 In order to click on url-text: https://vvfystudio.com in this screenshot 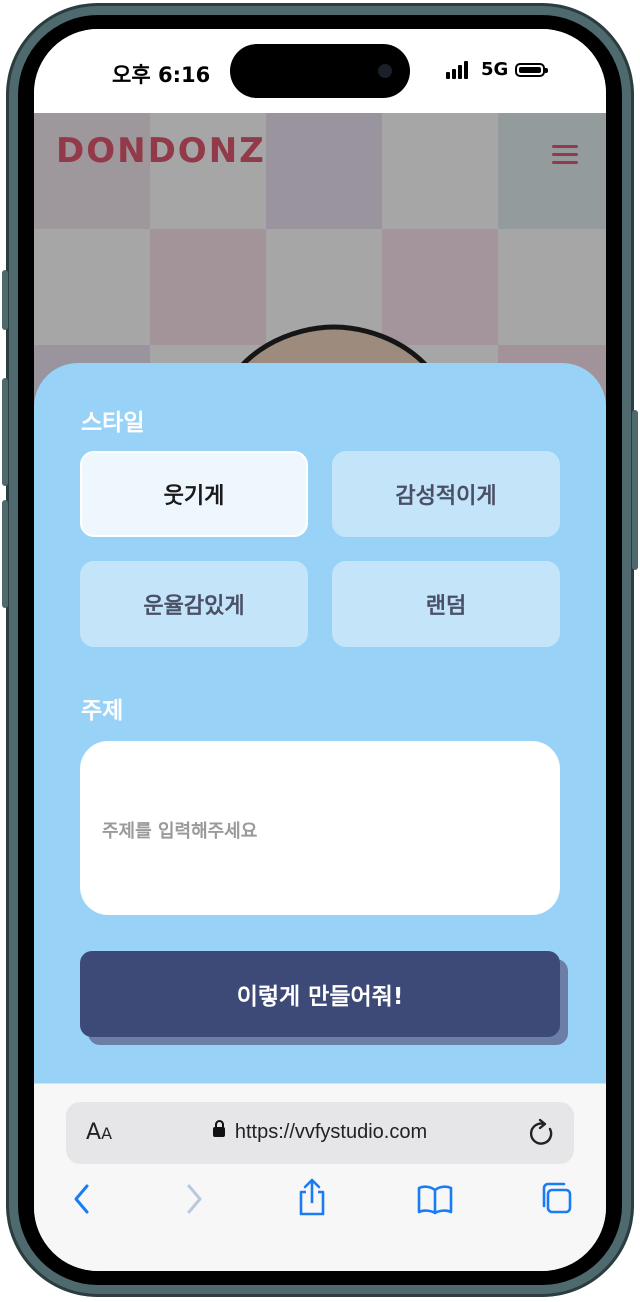, I will do `click(331, 1132)`.